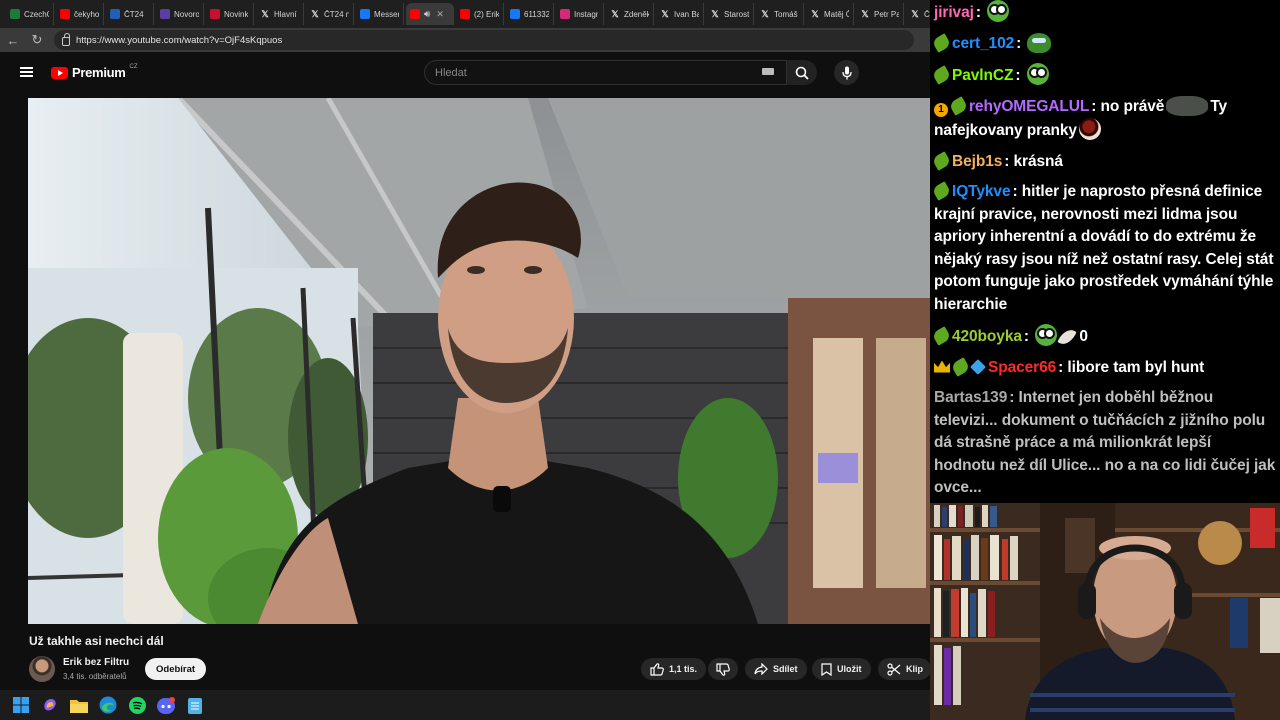  I want to click on chat-username: Spacer66, so click(1022, 367).